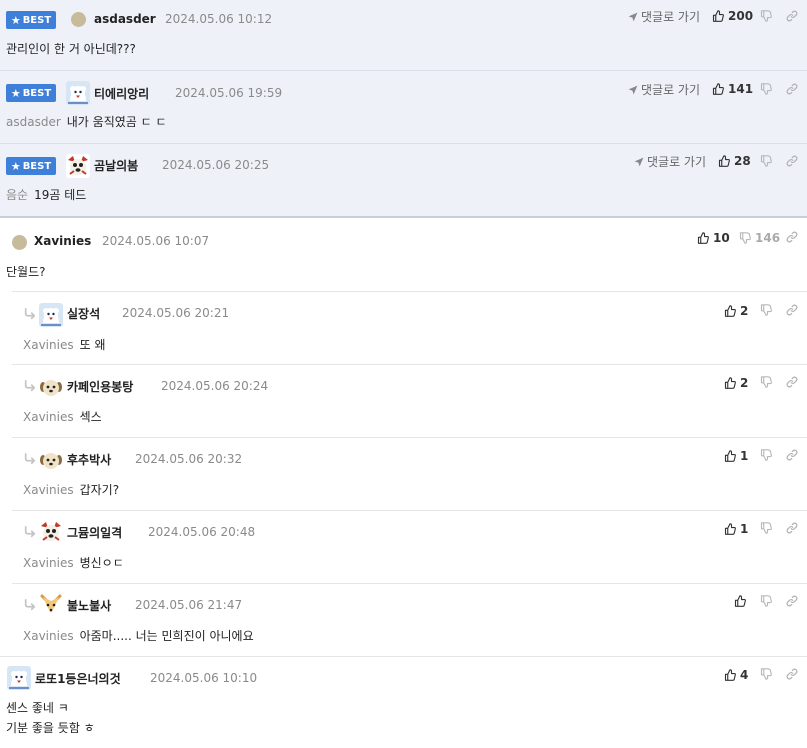 This screenshot has width=807, height=748. I want to click on comment: Xavinies 2024.05.06 10:07 10 146 단월드?, so click(403, 255).